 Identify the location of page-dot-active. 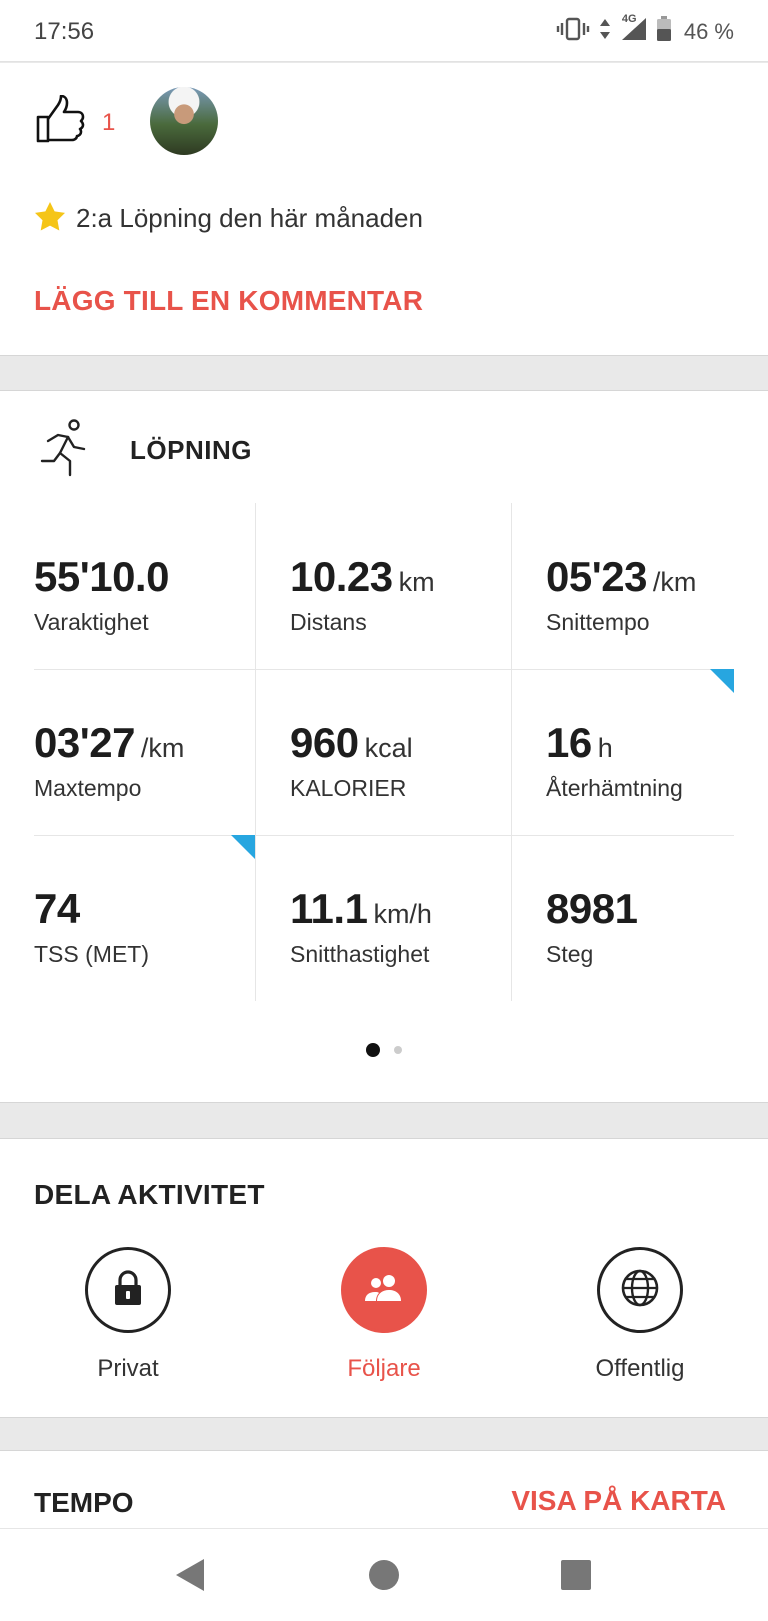
(373, 1050).